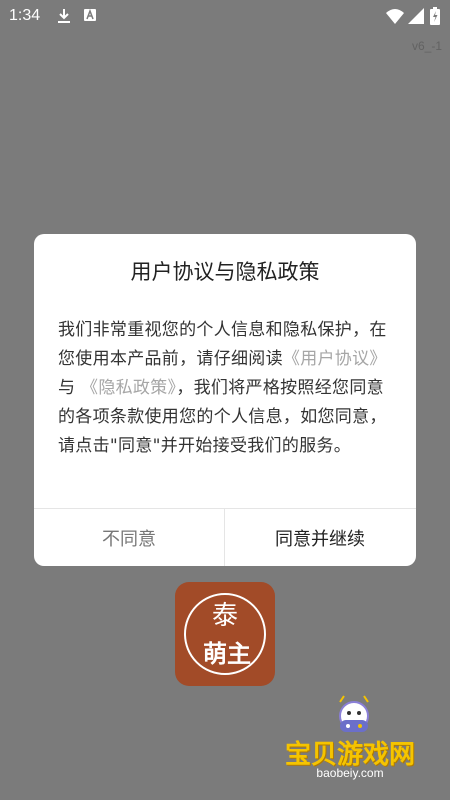  I want to click on logo-char-bottom: 萌主, so click(227, 654).